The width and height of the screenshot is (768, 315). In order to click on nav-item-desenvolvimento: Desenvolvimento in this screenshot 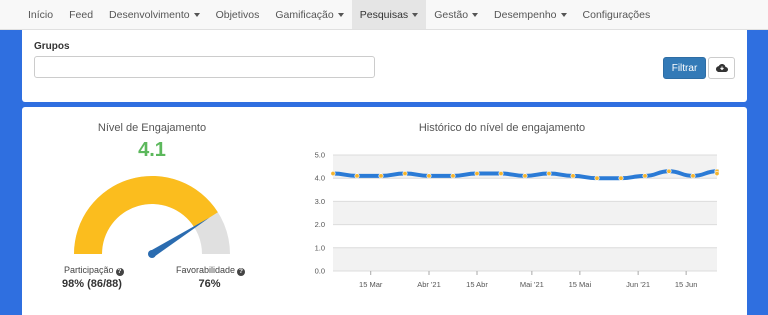, I will do `click(154, 14)`.